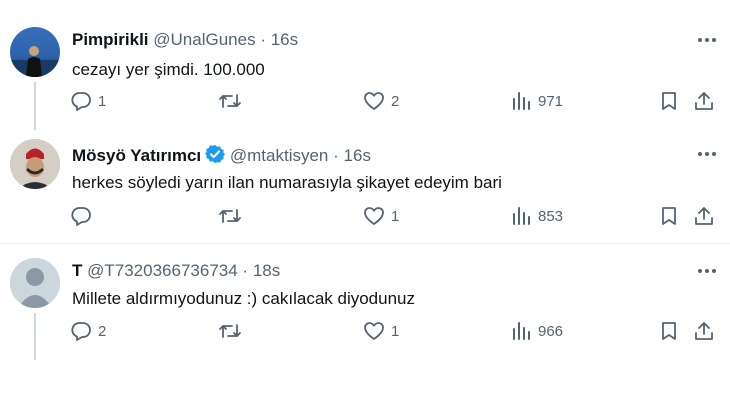 The image size is (730, 420). I want to click on reply-count: 2, so click(102, 331).